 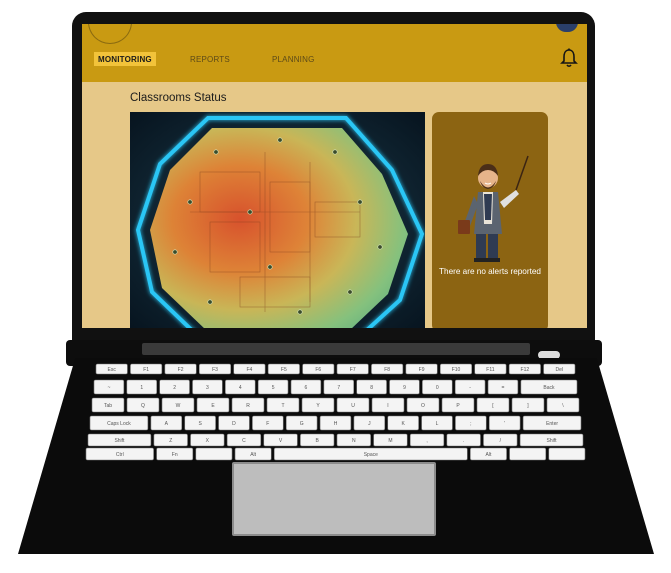 I want to click on keyboard-key-label: Fn, so click(x=175, y=455).